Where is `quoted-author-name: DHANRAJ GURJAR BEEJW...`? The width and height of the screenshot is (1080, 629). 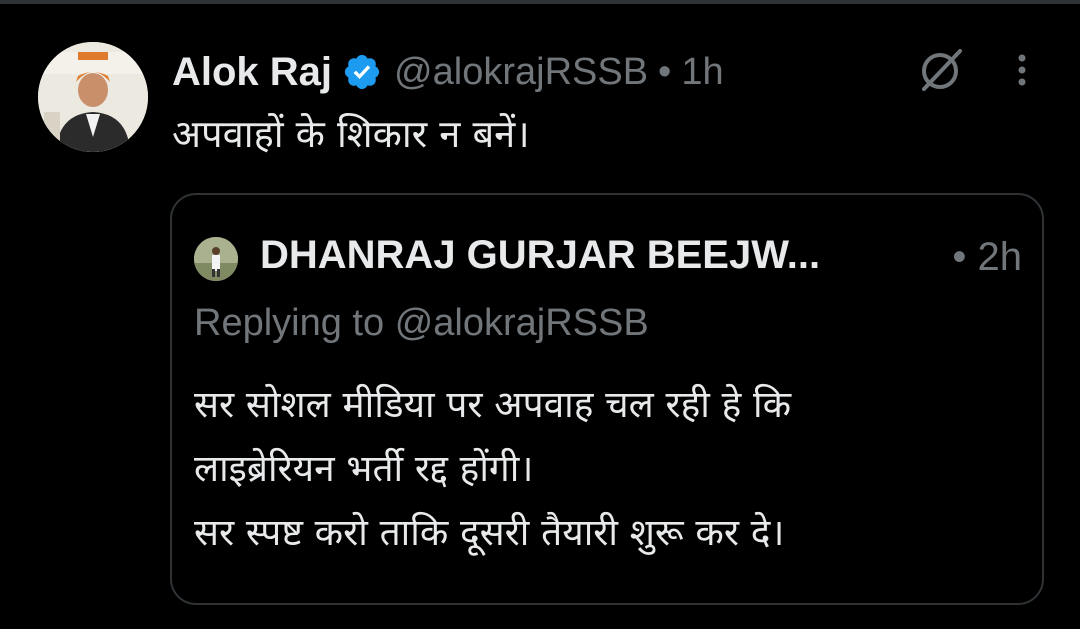 quoted-author-name: DHANRAJ GURJAR BEEJW... is located at coordinates (580, 255).